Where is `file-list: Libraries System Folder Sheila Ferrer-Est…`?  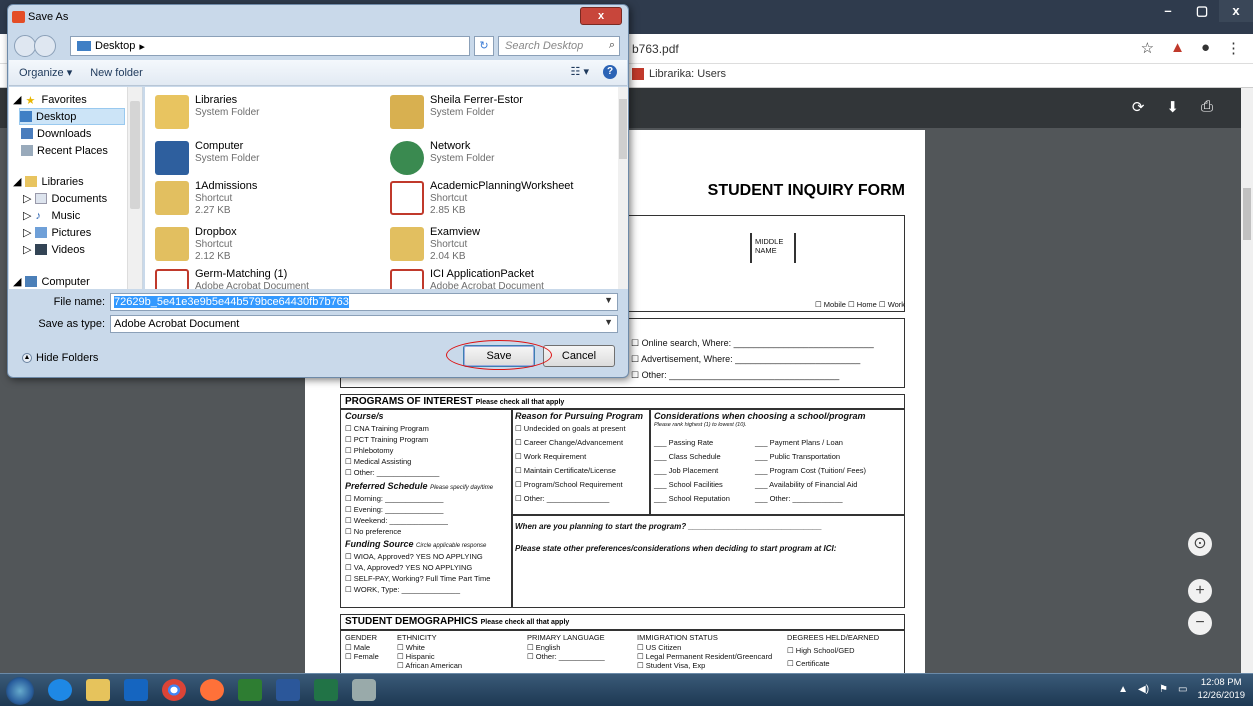 file-list: Libraries System Folder Sheila Ferrer-Est… is located at coordinates (381, 188).